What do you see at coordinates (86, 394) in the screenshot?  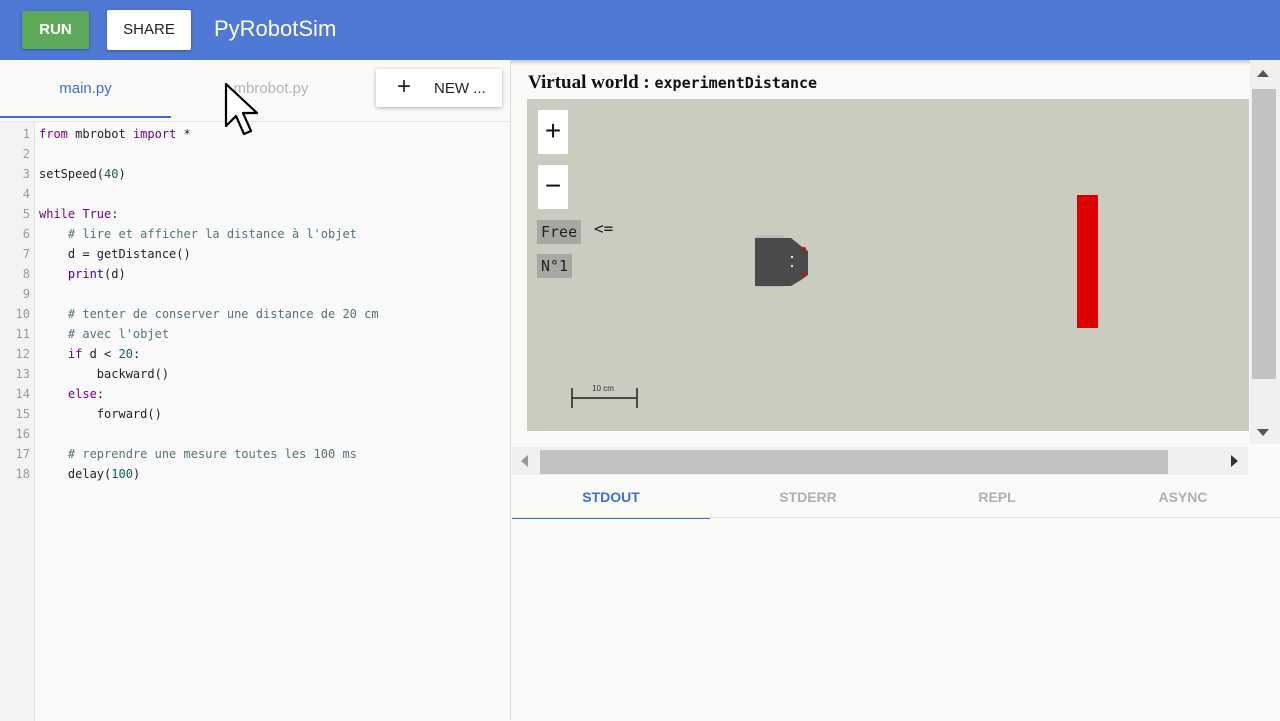 I see `code-text: else:` at bounding box center [86, 394].